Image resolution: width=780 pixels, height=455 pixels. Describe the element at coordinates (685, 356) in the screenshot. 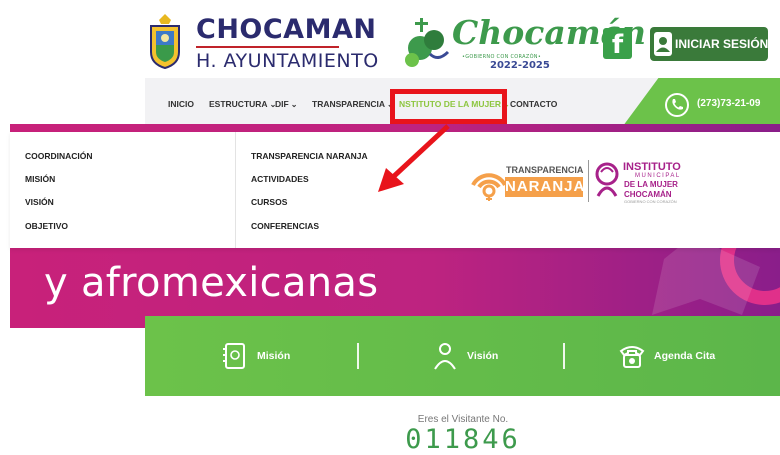

I see `quick-link-label: Agenda Cita` at that location.